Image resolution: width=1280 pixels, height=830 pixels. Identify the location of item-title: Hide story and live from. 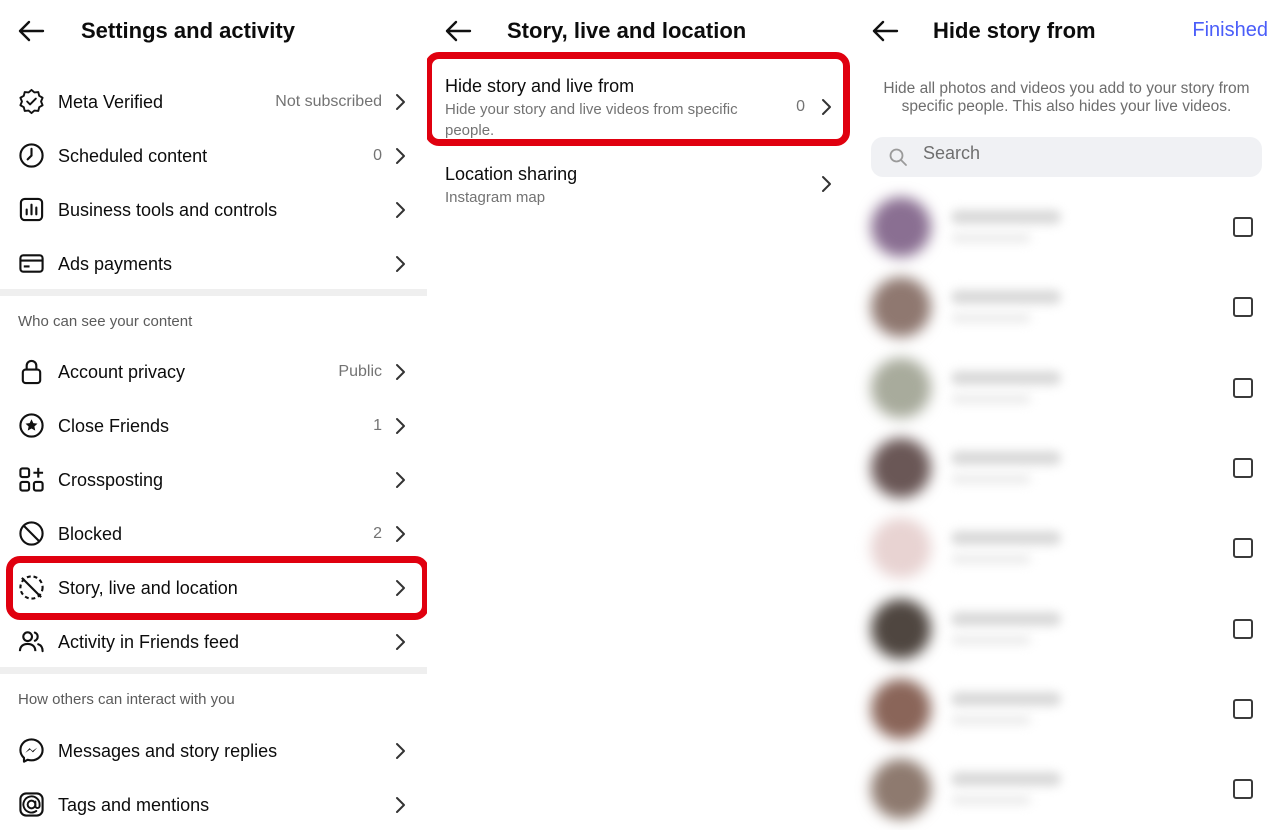
(540, 86).